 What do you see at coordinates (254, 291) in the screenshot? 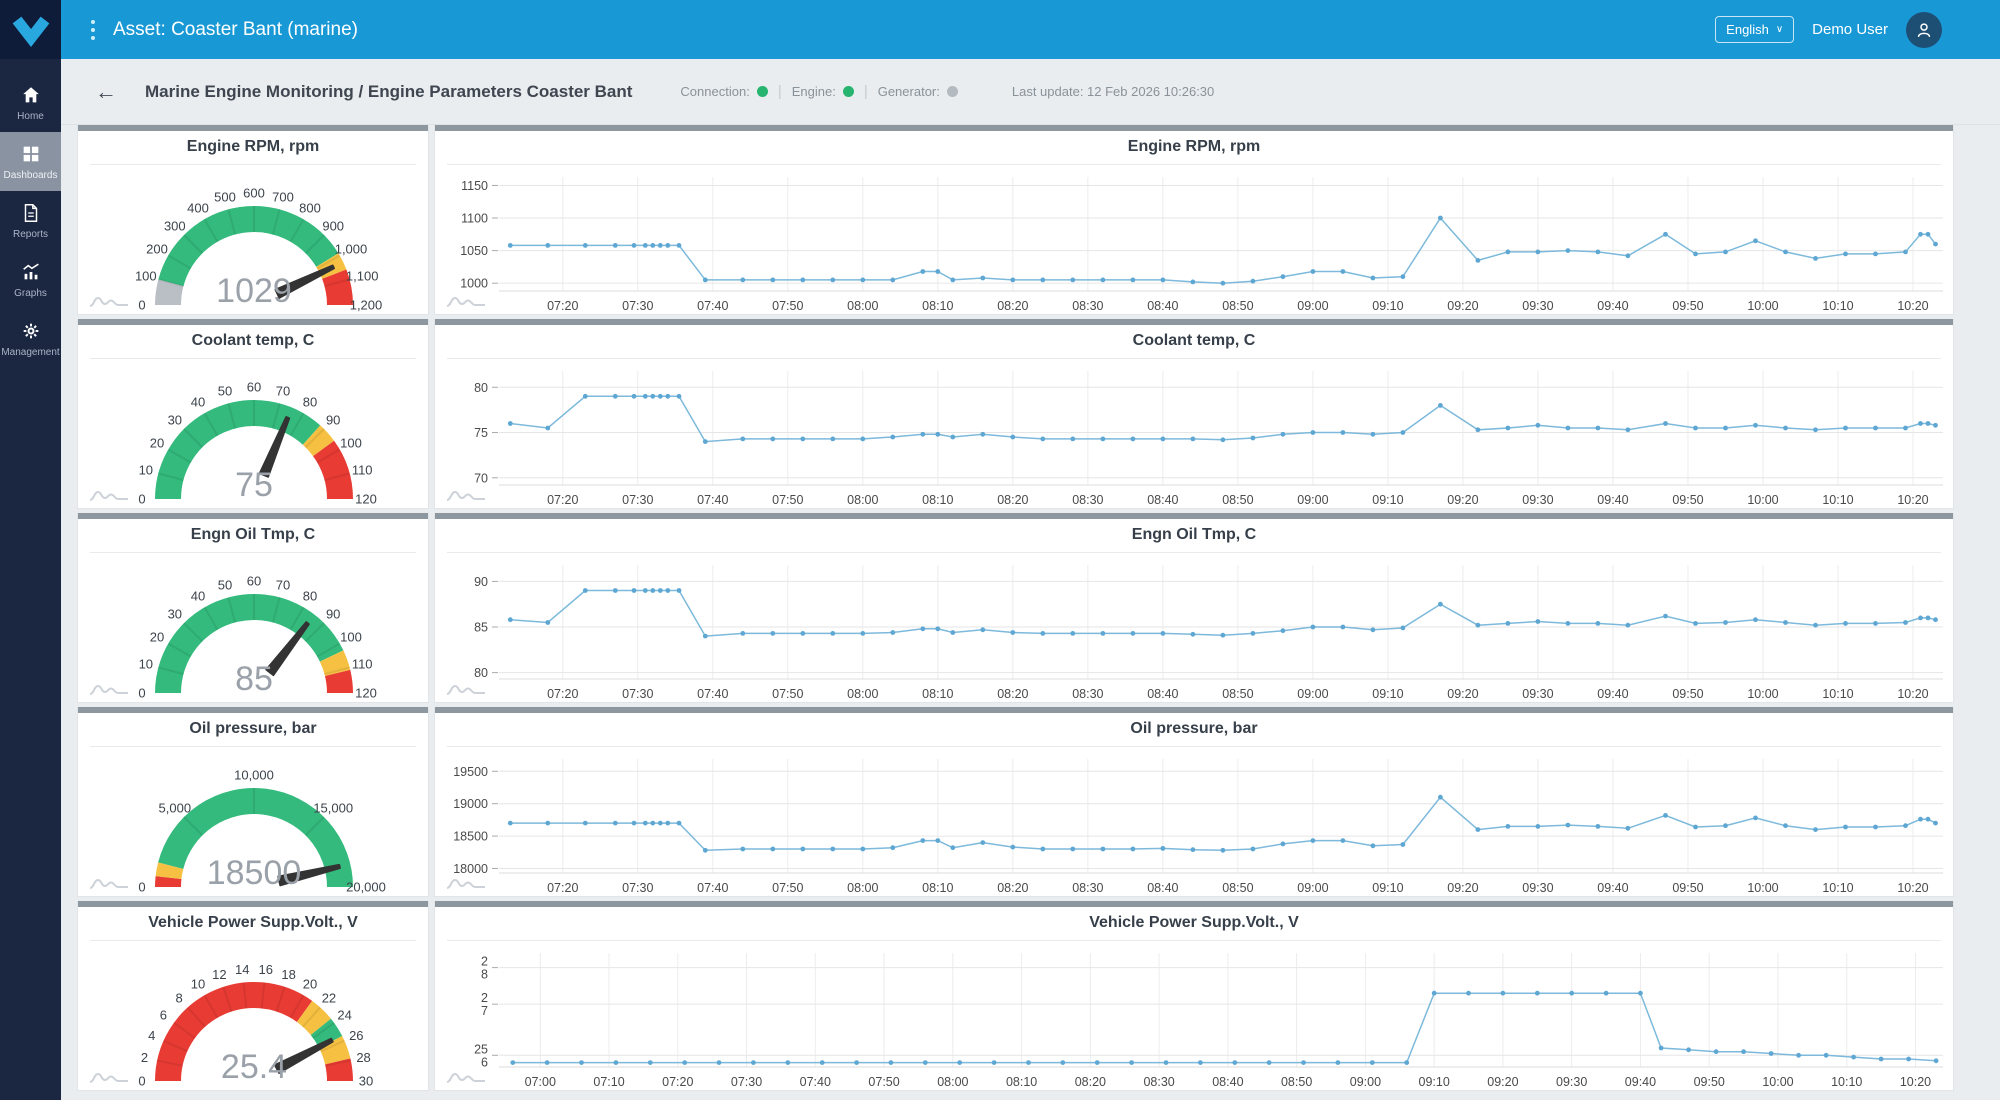
I see `svg-text: 1029` at bounding box center [254, 291].